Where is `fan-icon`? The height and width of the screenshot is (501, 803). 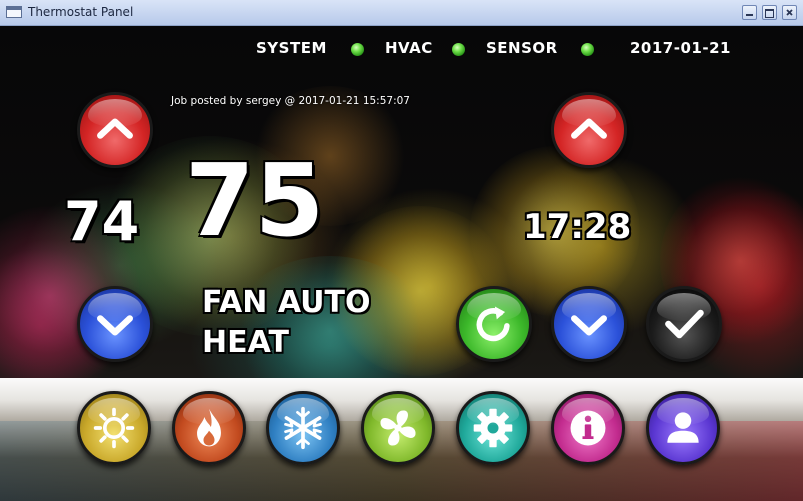 fan-icon is located at coordinates (398, 428).